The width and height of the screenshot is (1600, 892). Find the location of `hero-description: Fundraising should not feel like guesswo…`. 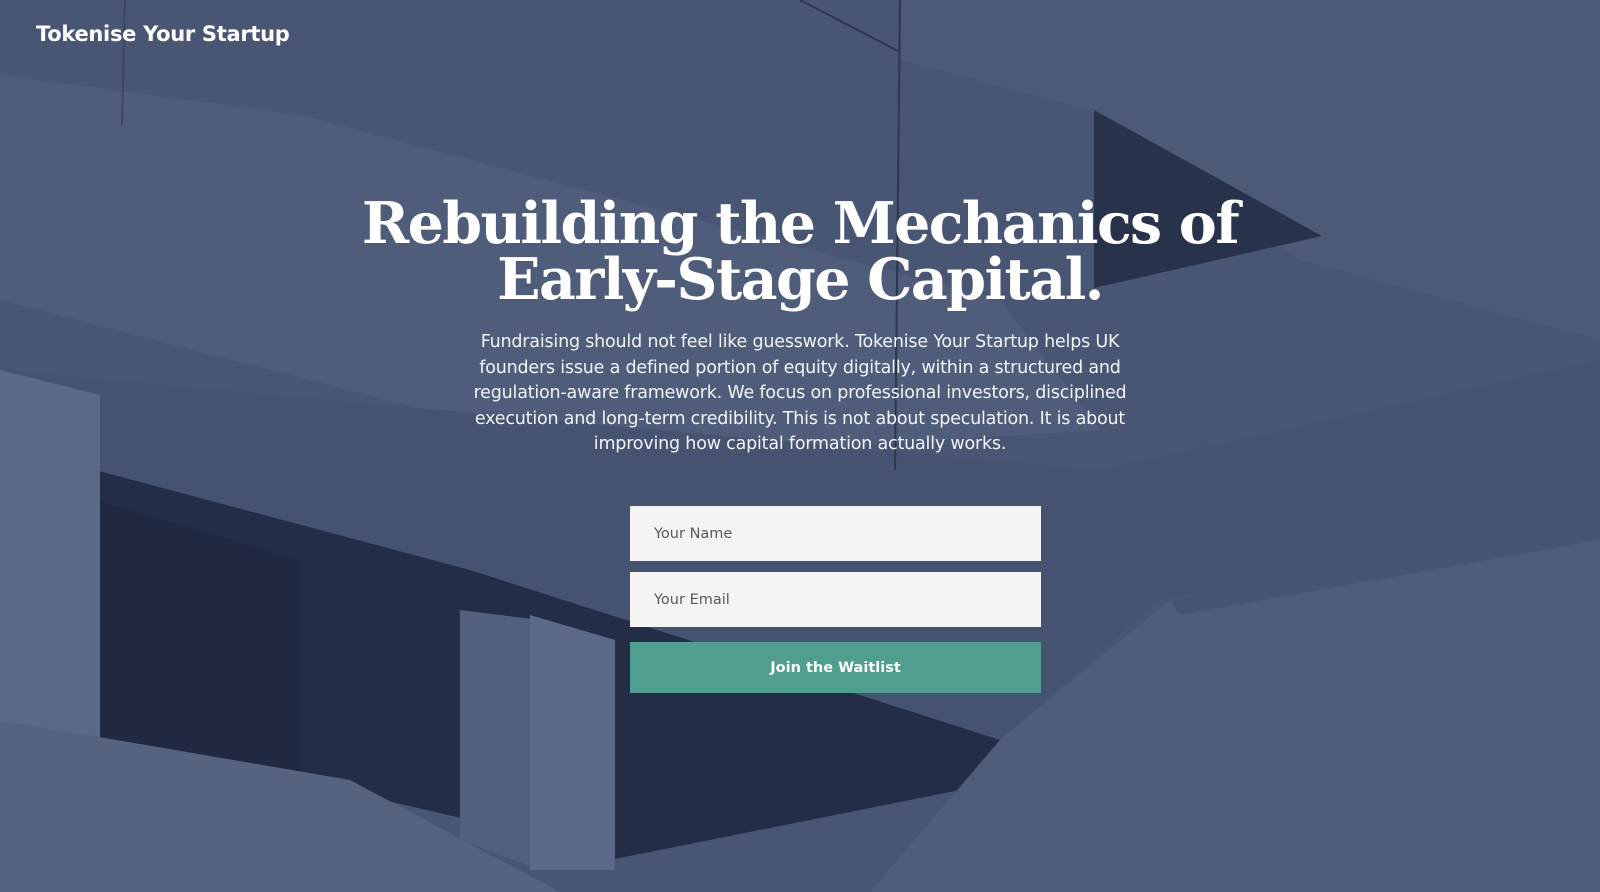

hero-description: Fundraising should not feel like guesswo… is located at coordinates (800, 393).